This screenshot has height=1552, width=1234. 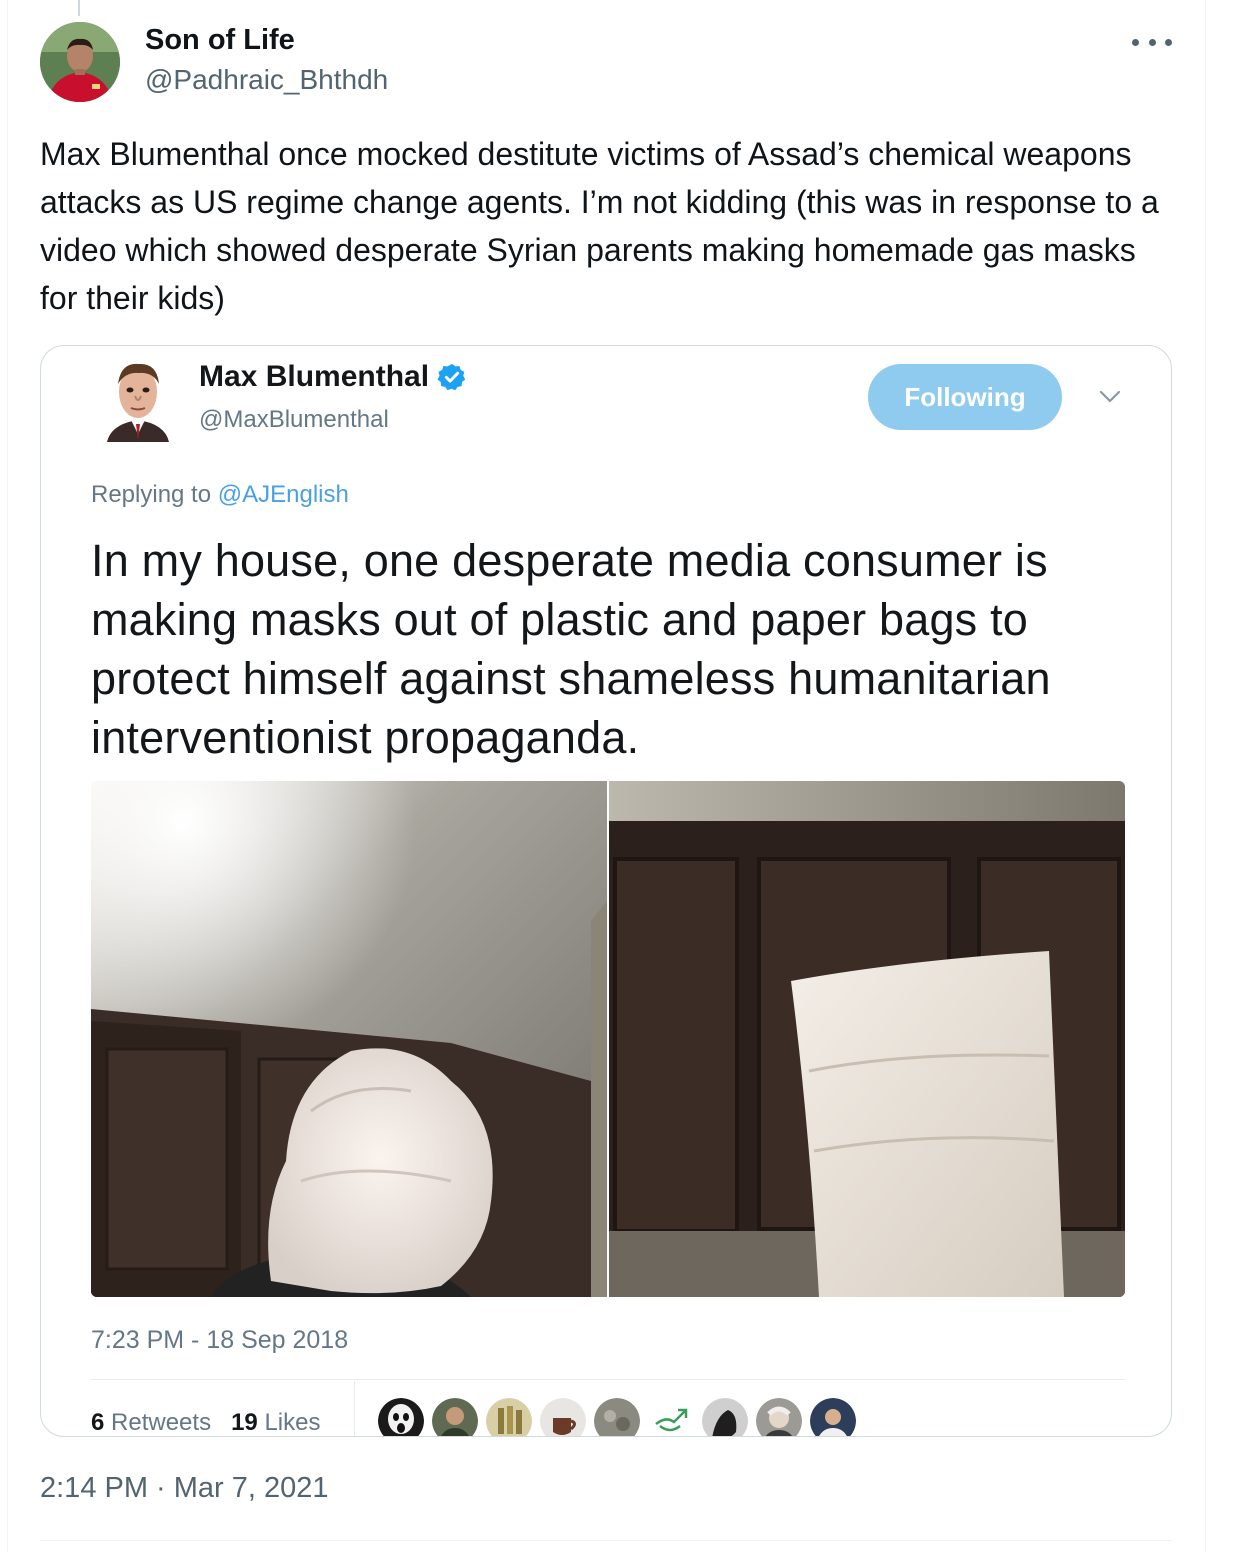 I want to click on thread-connector-line, so click(x=79, y=8).